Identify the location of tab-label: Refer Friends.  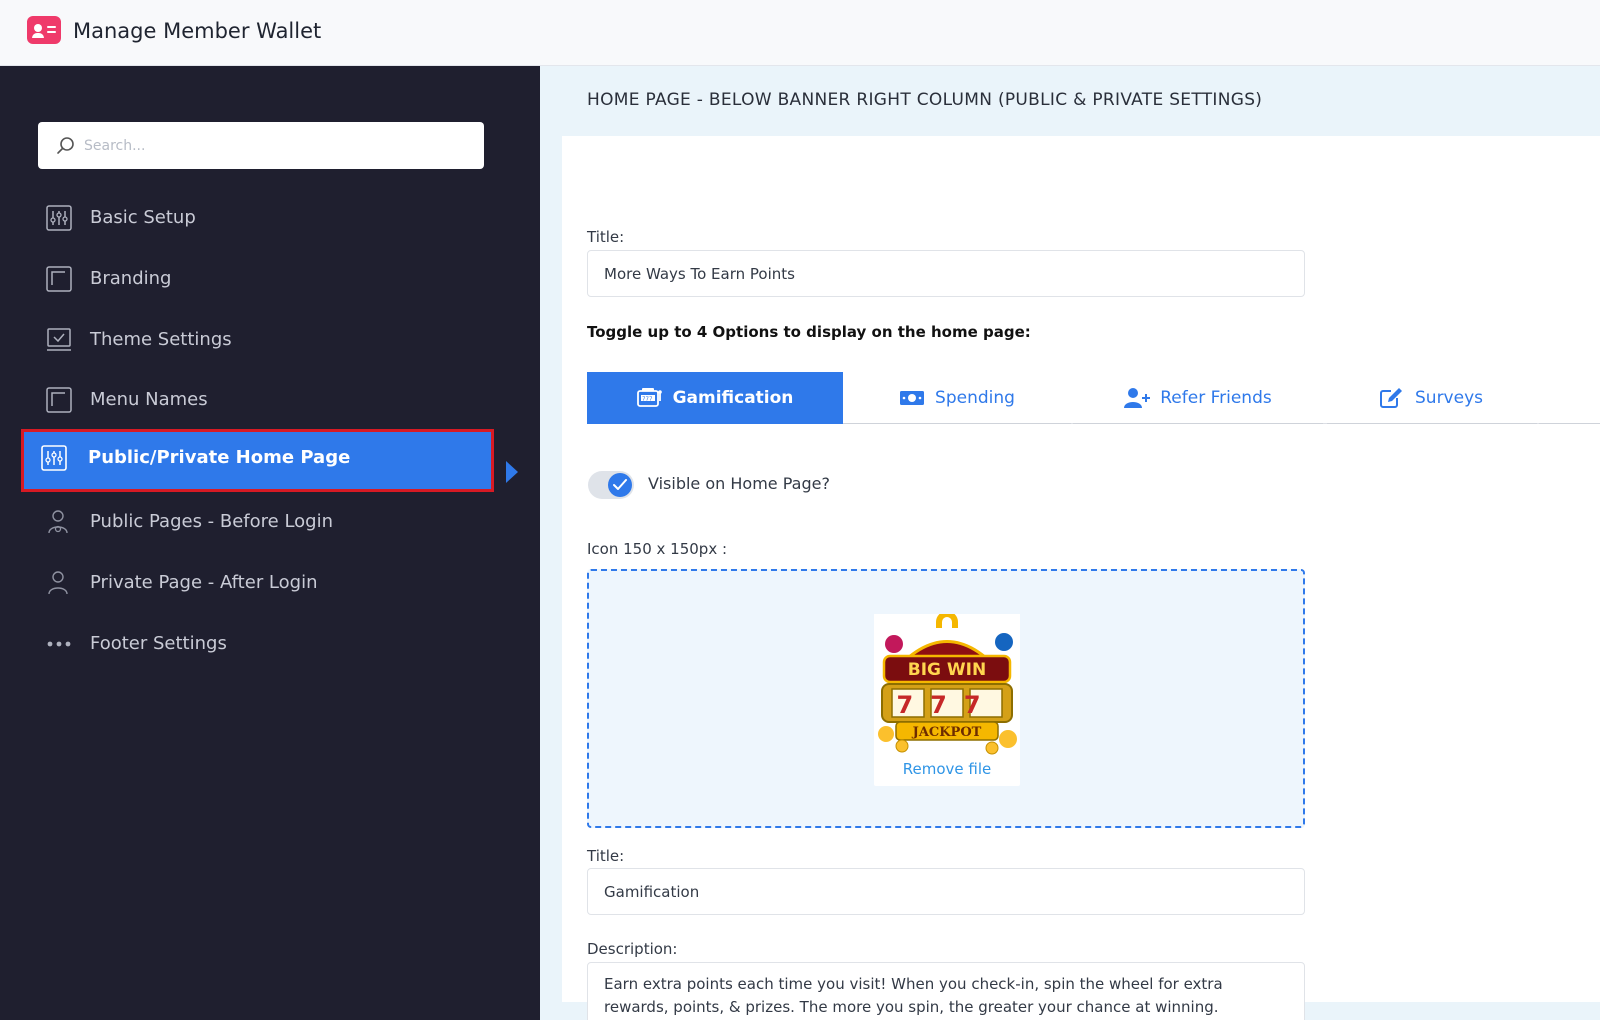
(1216, 398).